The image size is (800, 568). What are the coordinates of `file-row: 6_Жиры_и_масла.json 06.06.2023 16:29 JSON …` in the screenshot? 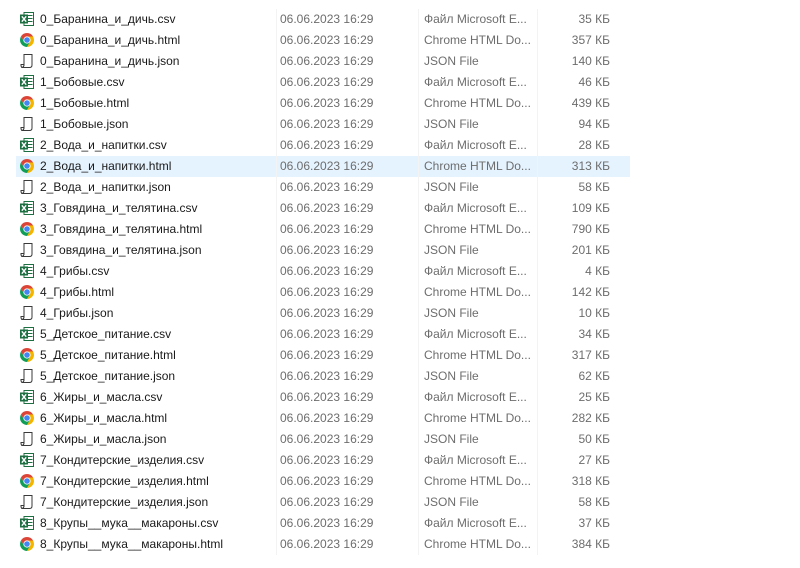 It's located at (323, 439).